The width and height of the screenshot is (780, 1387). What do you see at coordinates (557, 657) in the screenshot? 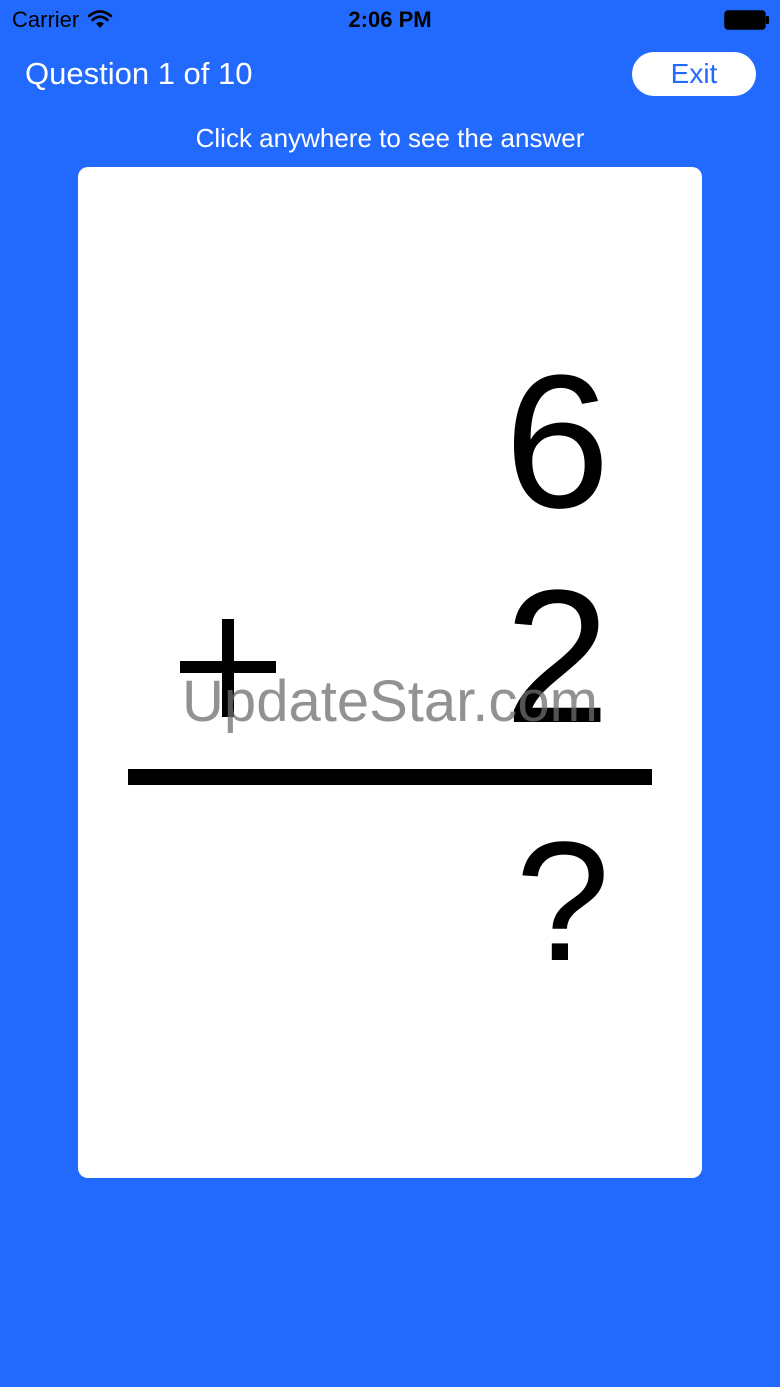
I see `bottom-operand: 2` at bounding box center [557, 657].